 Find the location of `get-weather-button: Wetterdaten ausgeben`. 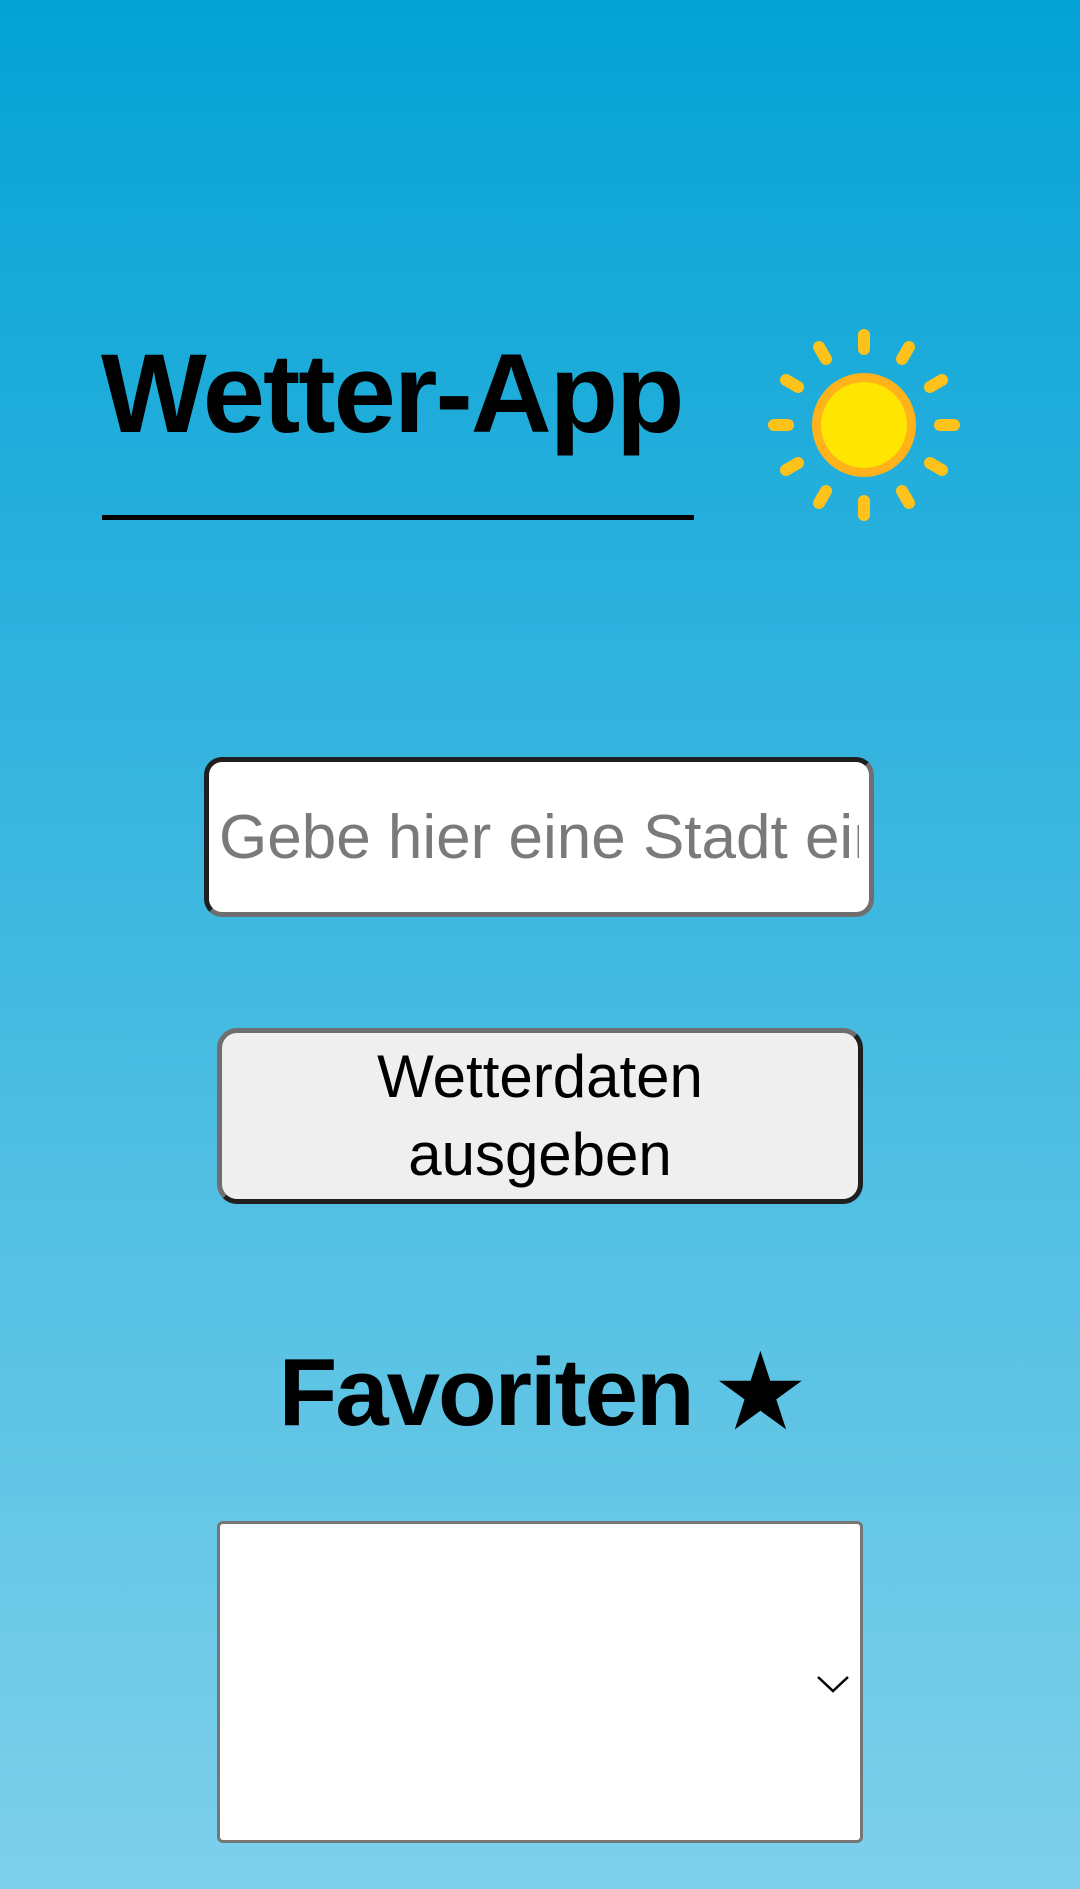

get-weather-button: Wetterdaten ausgeben is located at coordinates (540, 1116).